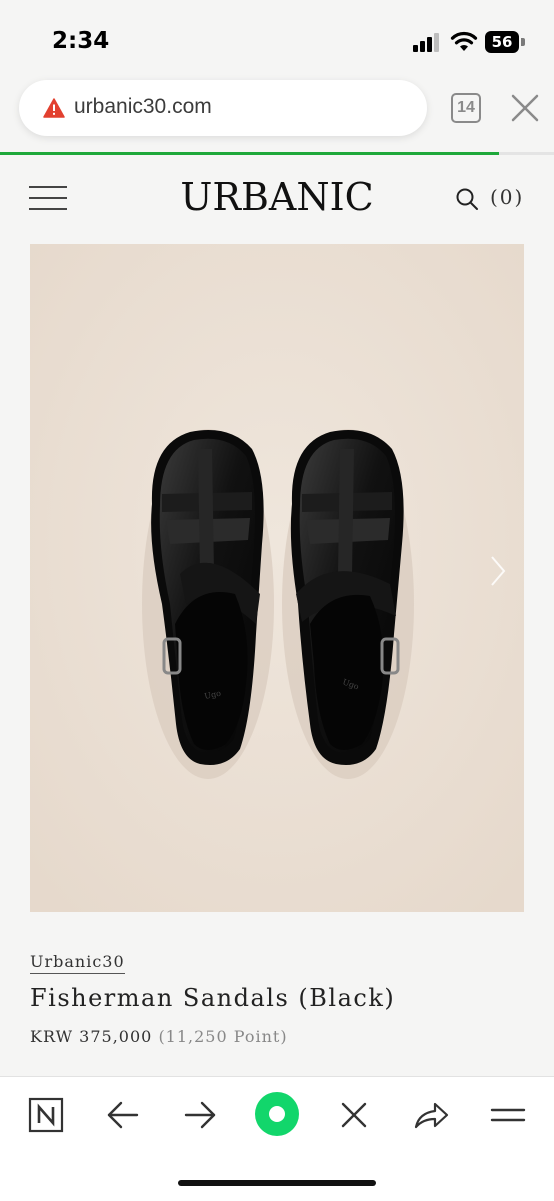 The width and height of the screenshot is (554, 1201). What do you see at coordinates (277, 1114) in the screenshot?
I see `green-dot-icon` at bounding box center [277, 1114].